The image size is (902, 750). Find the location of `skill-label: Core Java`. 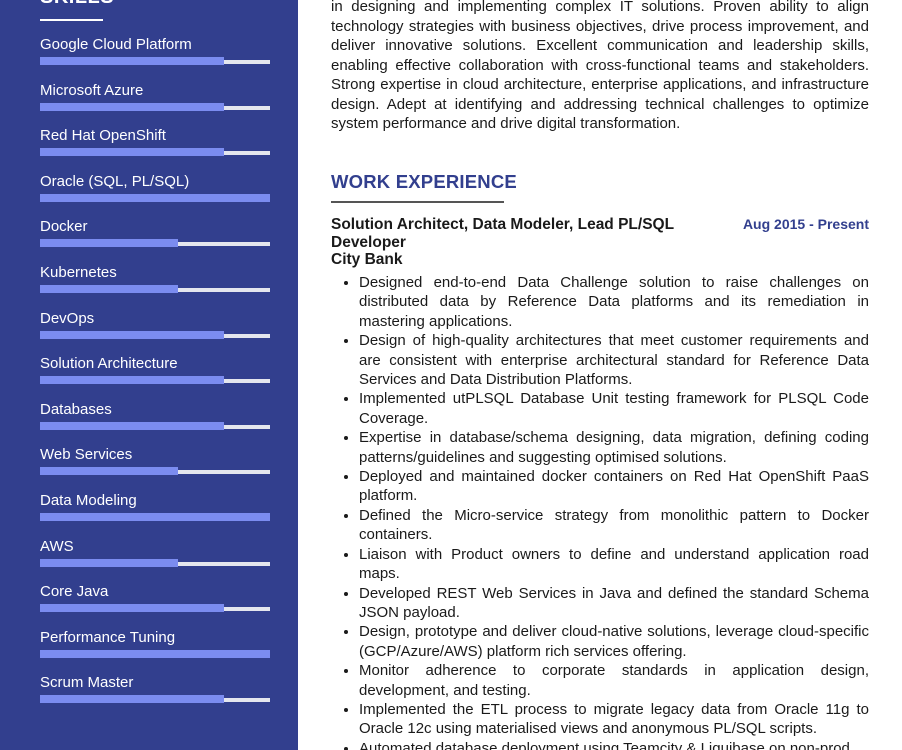

skill-label: Core Java is located at coordinates (74, 592).